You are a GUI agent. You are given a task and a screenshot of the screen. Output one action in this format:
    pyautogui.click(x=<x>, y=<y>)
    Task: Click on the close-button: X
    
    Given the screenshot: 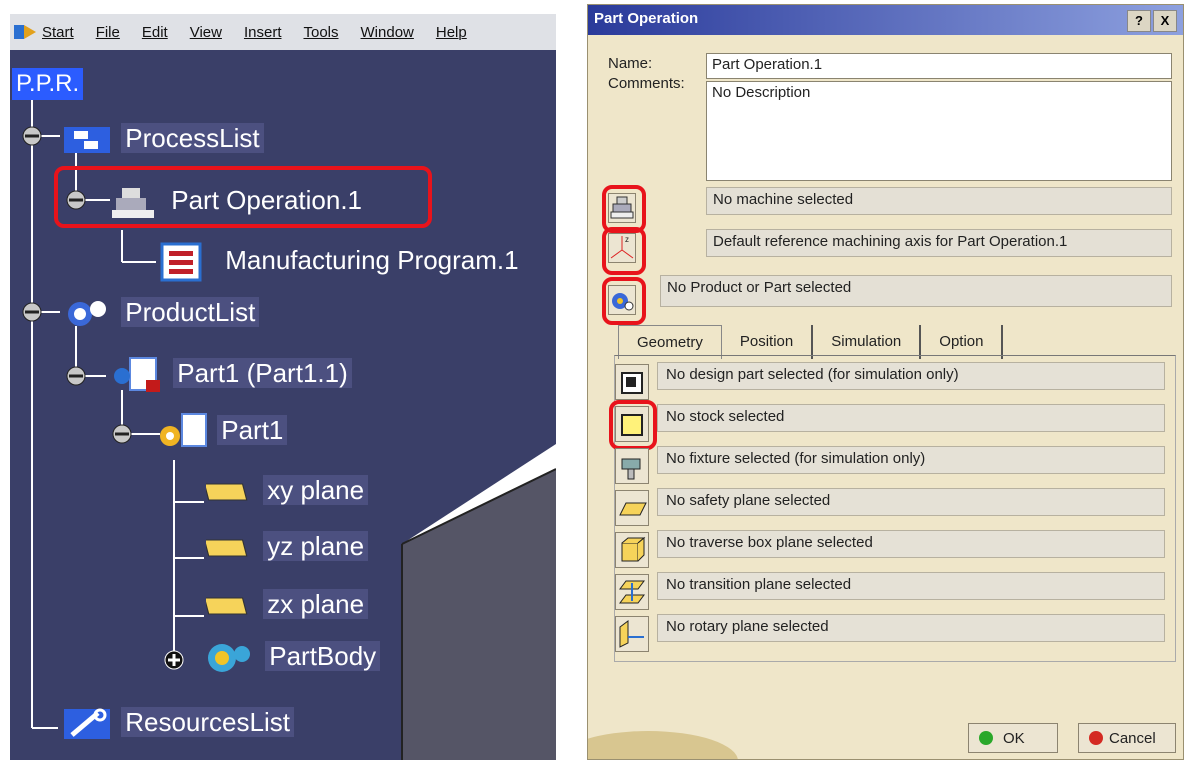 What is the action you would take?
    pyautogui.click(x=1165, y=21)
    